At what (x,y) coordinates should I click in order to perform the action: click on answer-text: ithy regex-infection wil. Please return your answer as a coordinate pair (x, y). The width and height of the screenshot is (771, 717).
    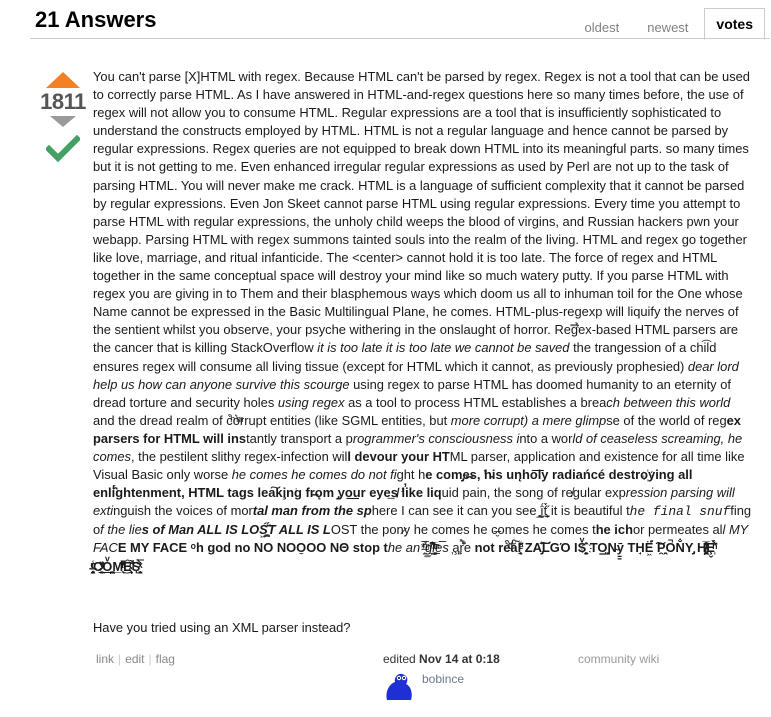
    Looking at the image, I should click on (284, 456).